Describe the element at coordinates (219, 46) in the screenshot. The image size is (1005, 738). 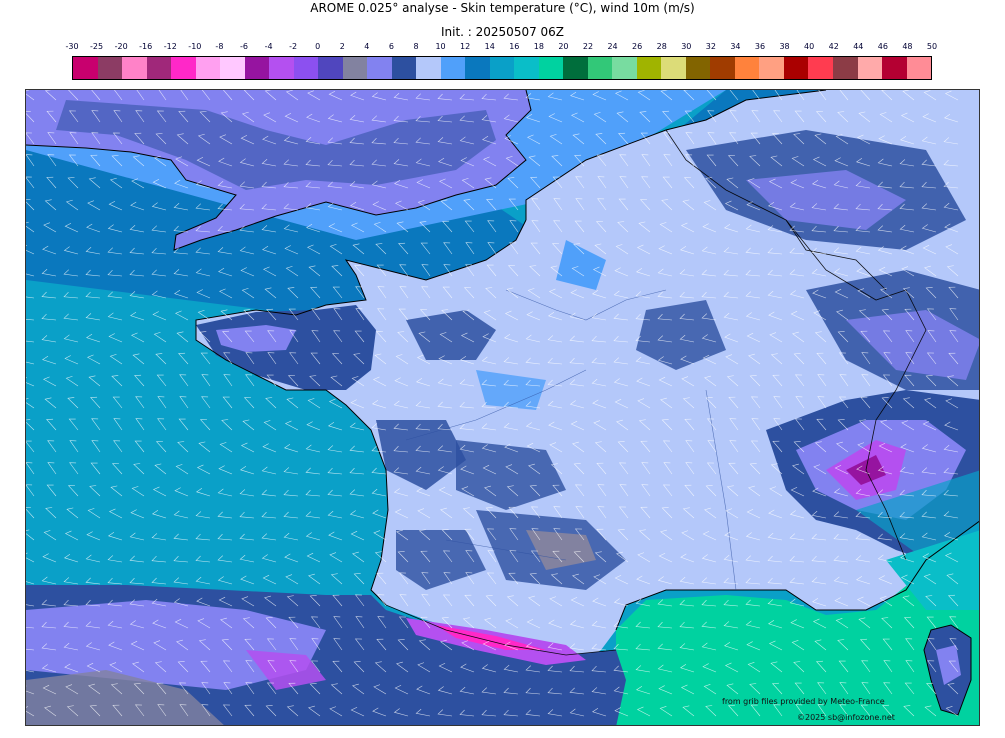
I see `colorbar-tick-label: -8` at that location.